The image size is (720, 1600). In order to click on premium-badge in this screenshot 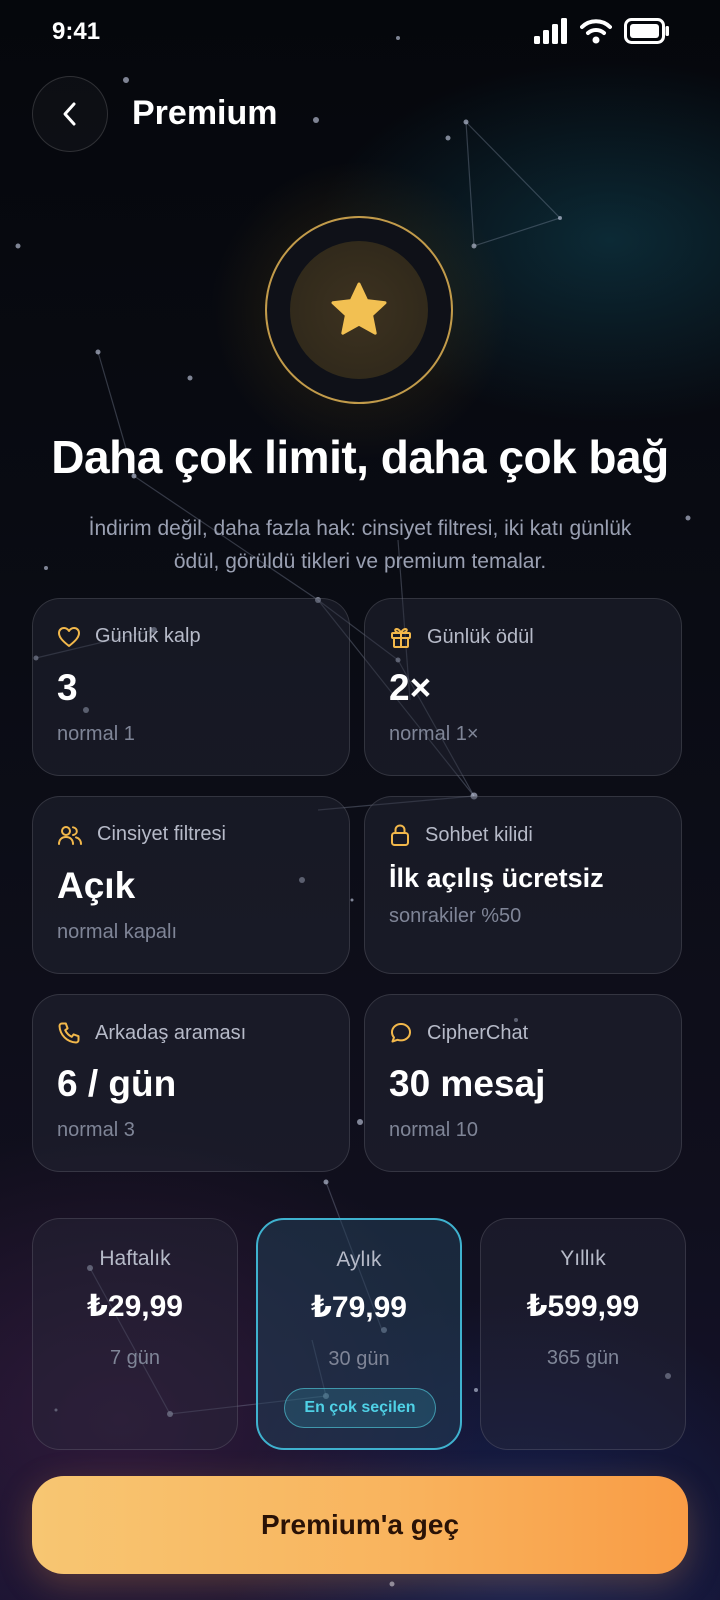, I will do `click(359, 310)`.